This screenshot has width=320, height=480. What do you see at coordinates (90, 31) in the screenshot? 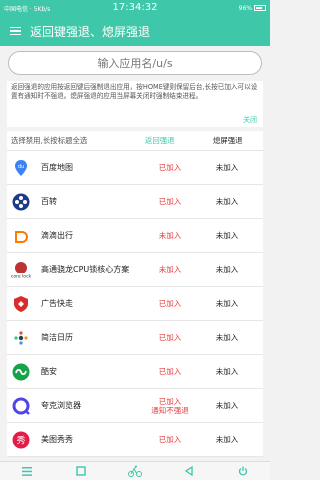
I see `page-title: 返回键强退、熄屏强退` at bounding box center [90, 31].